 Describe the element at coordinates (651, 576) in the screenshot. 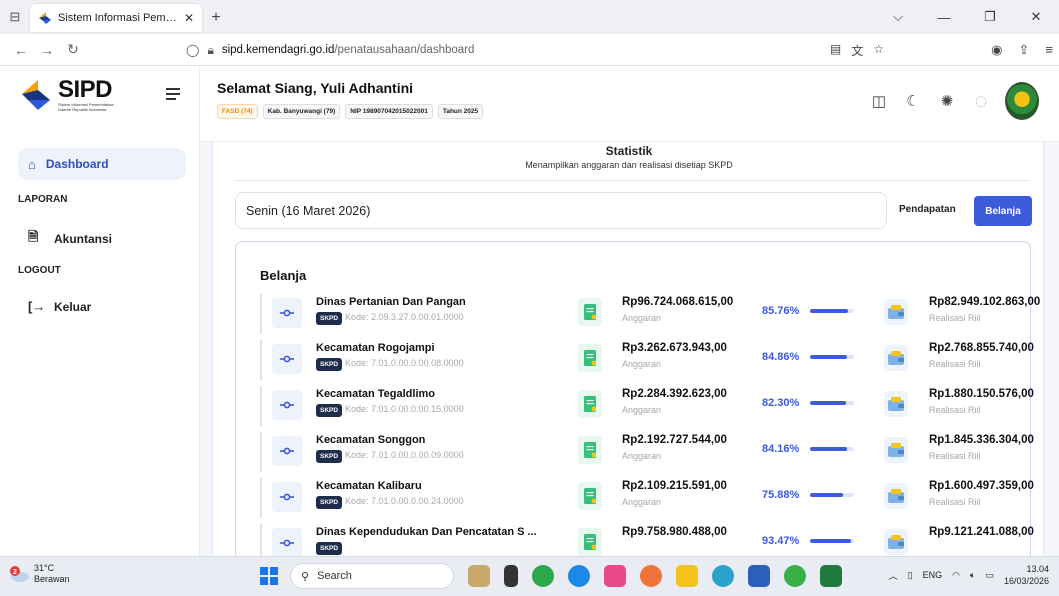

I see `firefox-app-icon` at that location.